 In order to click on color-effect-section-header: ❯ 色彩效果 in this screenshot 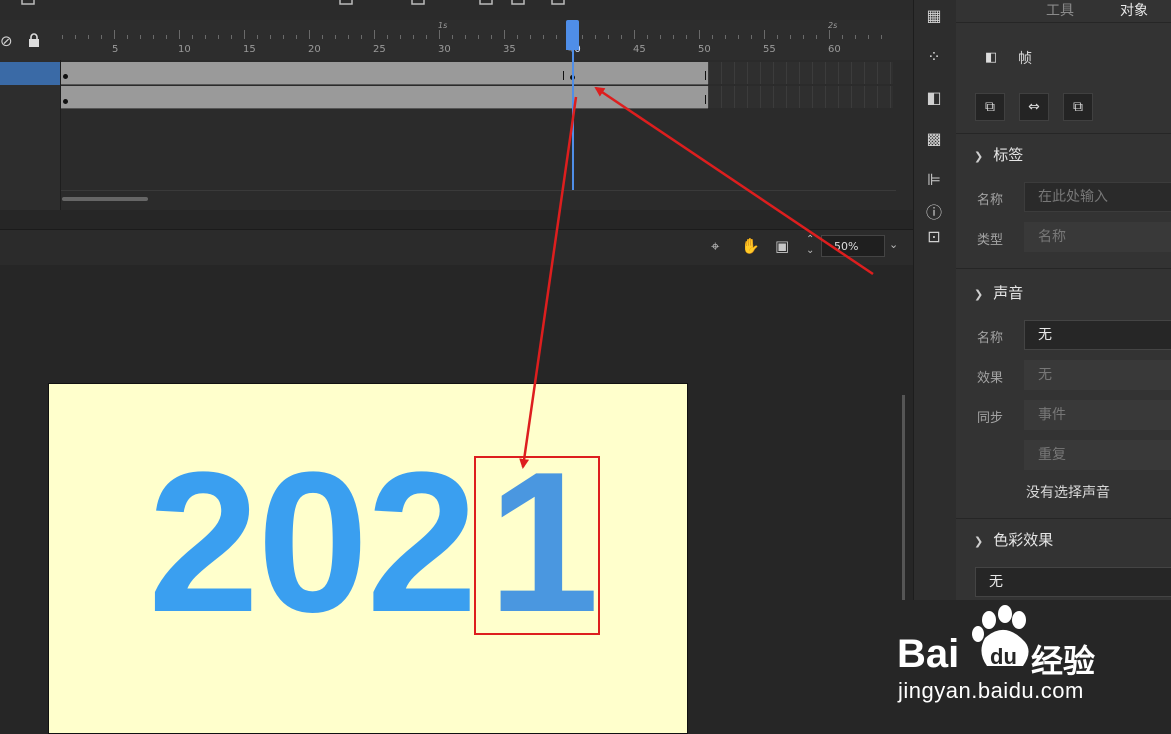, I will do `click(1013, 539)`.